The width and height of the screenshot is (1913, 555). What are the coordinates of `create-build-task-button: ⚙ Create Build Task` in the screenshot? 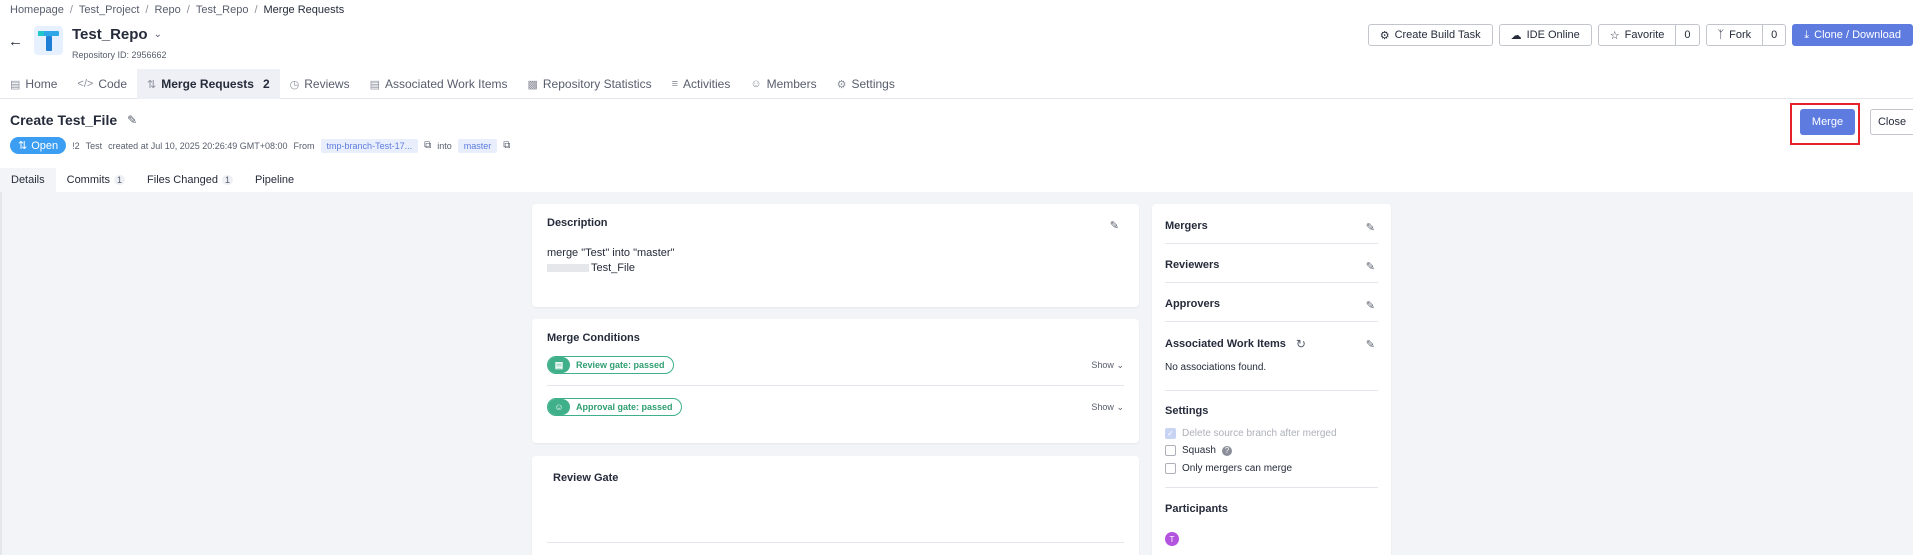 It's located at (1430, 35).